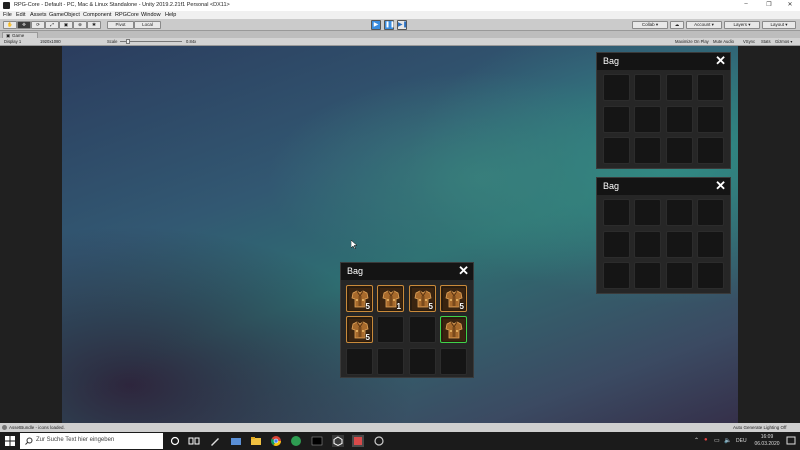 The image size is (800, 450). Describe the element at coordinates (767, 444) in the screenshot. I see `clock-date: 06.03.2020` at that location.